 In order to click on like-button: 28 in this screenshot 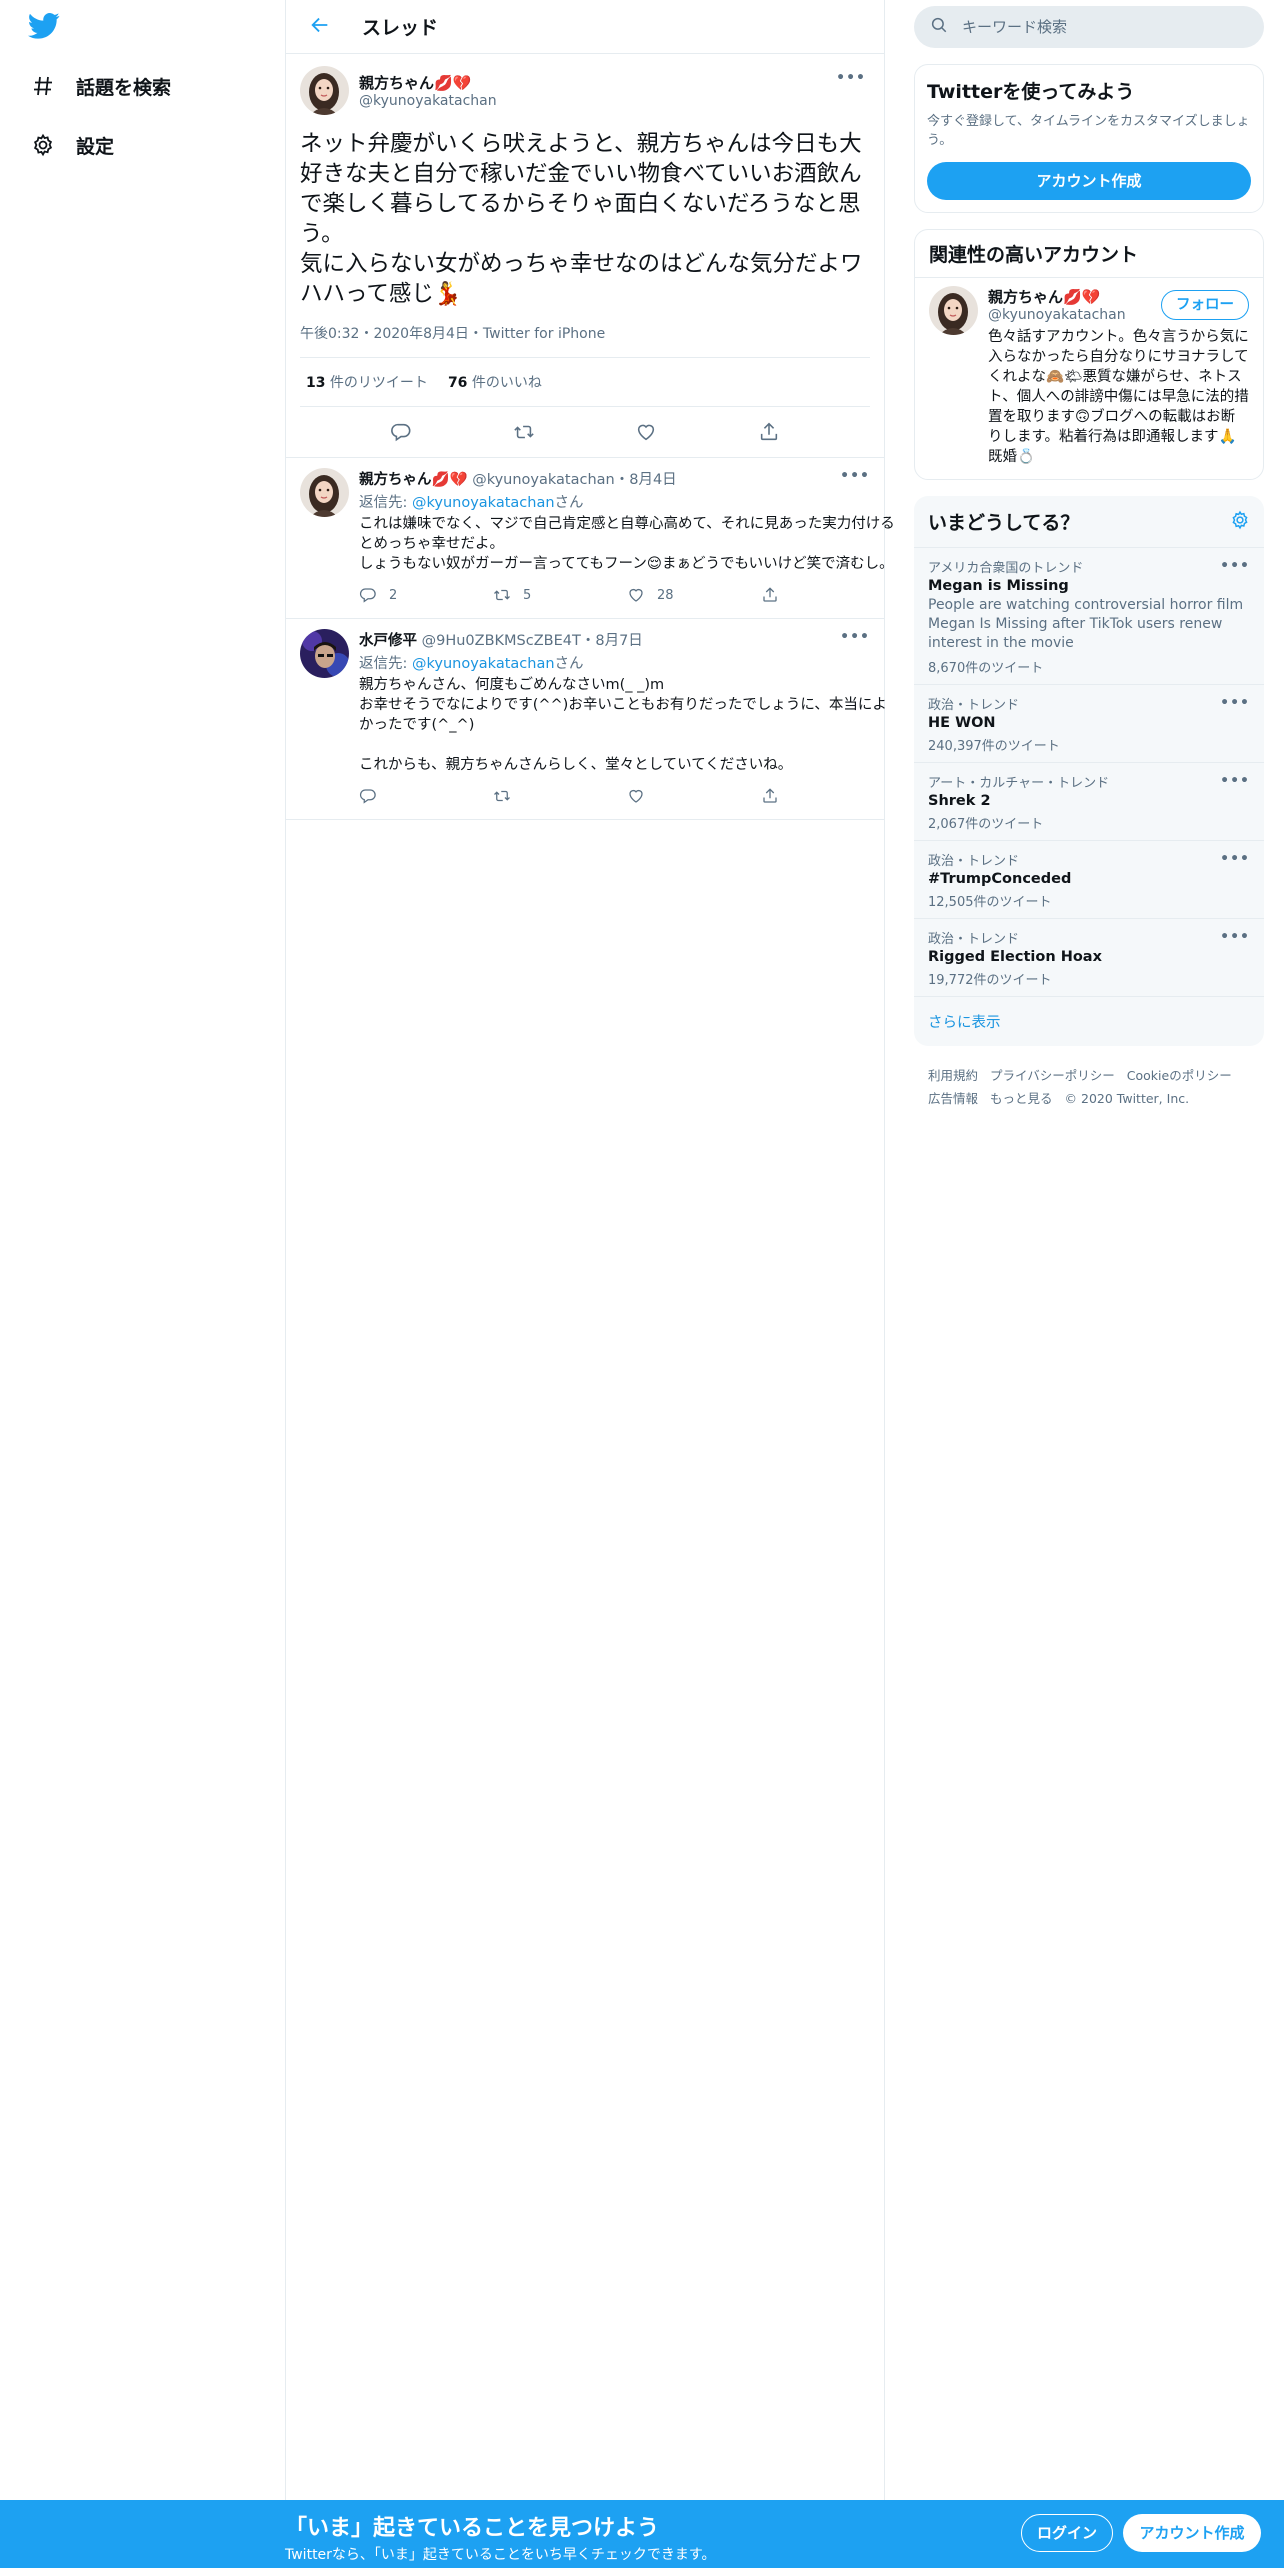, I will do `click(694, 595)`.